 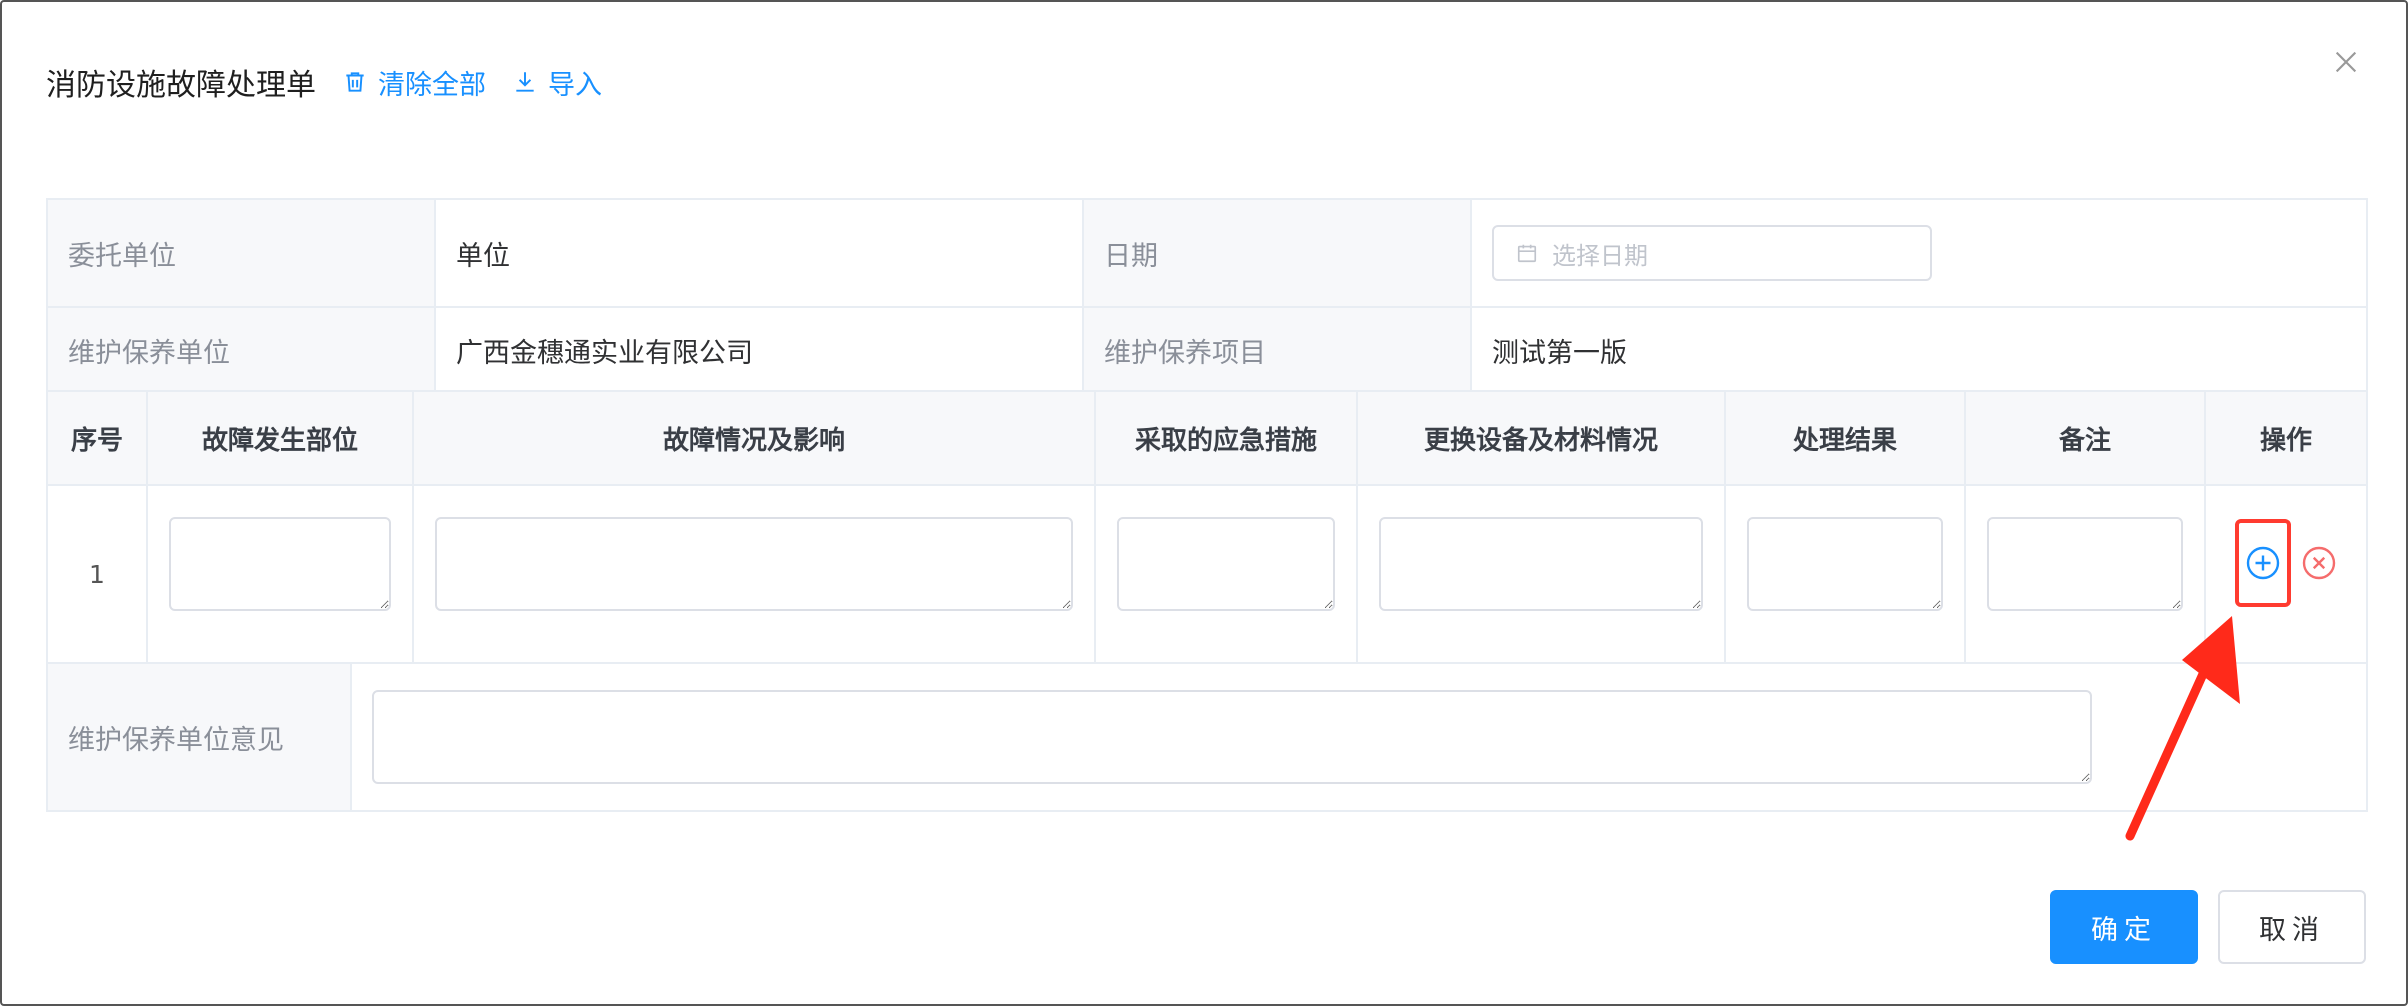 What do you see at coordinates (525, 82) in the screenshot?
I see `download-icon` at bounding box center [525, 82].